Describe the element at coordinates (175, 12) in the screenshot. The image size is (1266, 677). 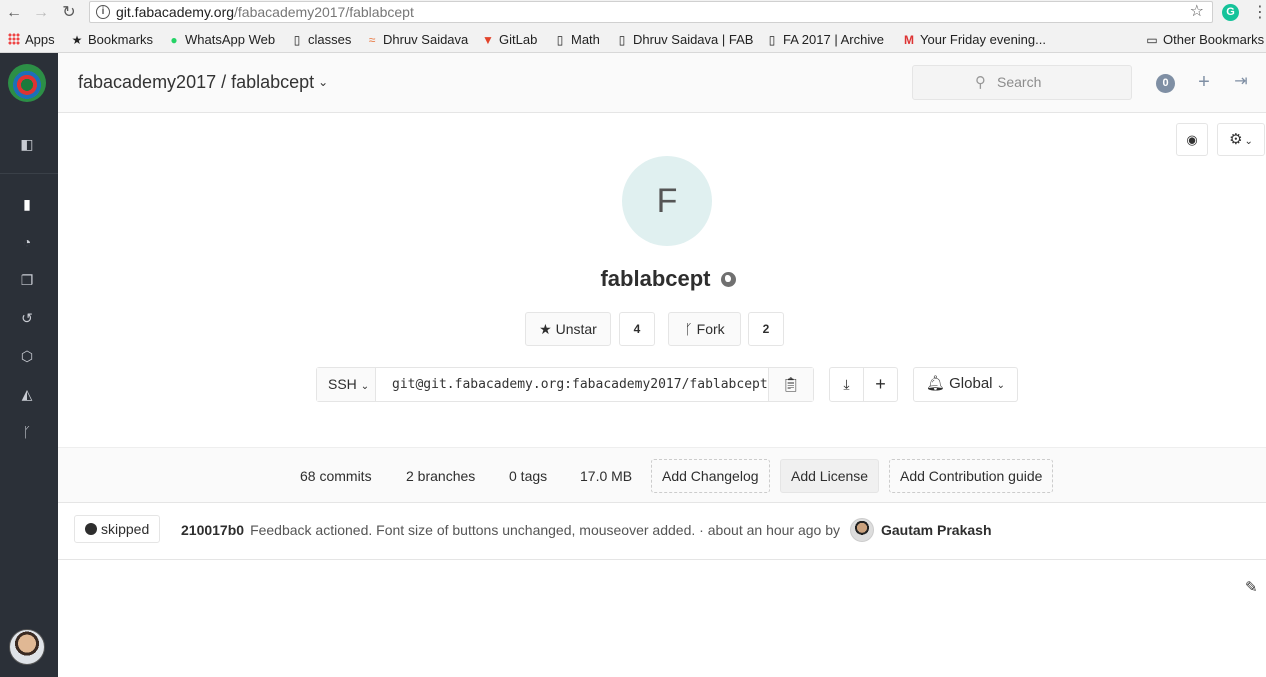
I see `url-host: git.fabacademy.org` at that location.